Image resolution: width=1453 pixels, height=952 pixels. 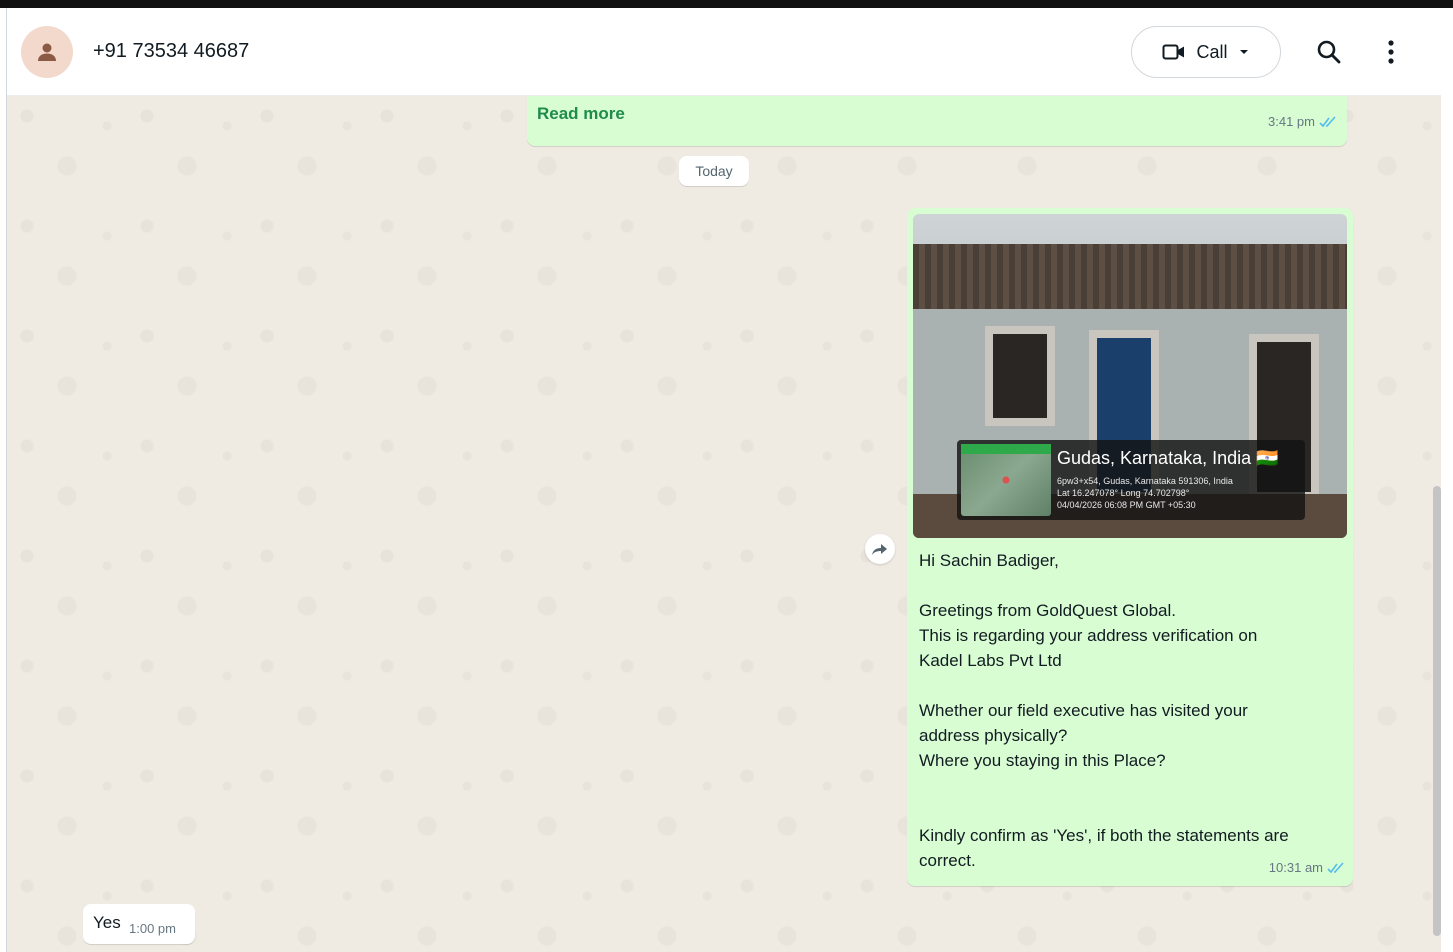 I want to click on message-bubble-incoming: Yes 1:00 pm, so click(x=139, y=924).